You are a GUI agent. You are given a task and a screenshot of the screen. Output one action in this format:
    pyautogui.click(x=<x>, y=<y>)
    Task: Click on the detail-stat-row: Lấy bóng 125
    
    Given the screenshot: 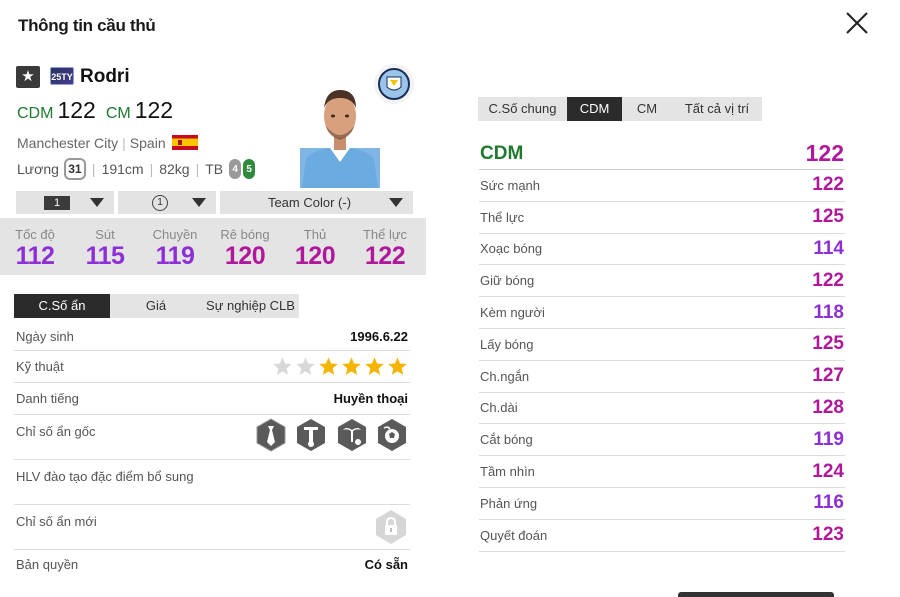 What is the action you would take?
    pyautogui.click(x=662, y=345)
    